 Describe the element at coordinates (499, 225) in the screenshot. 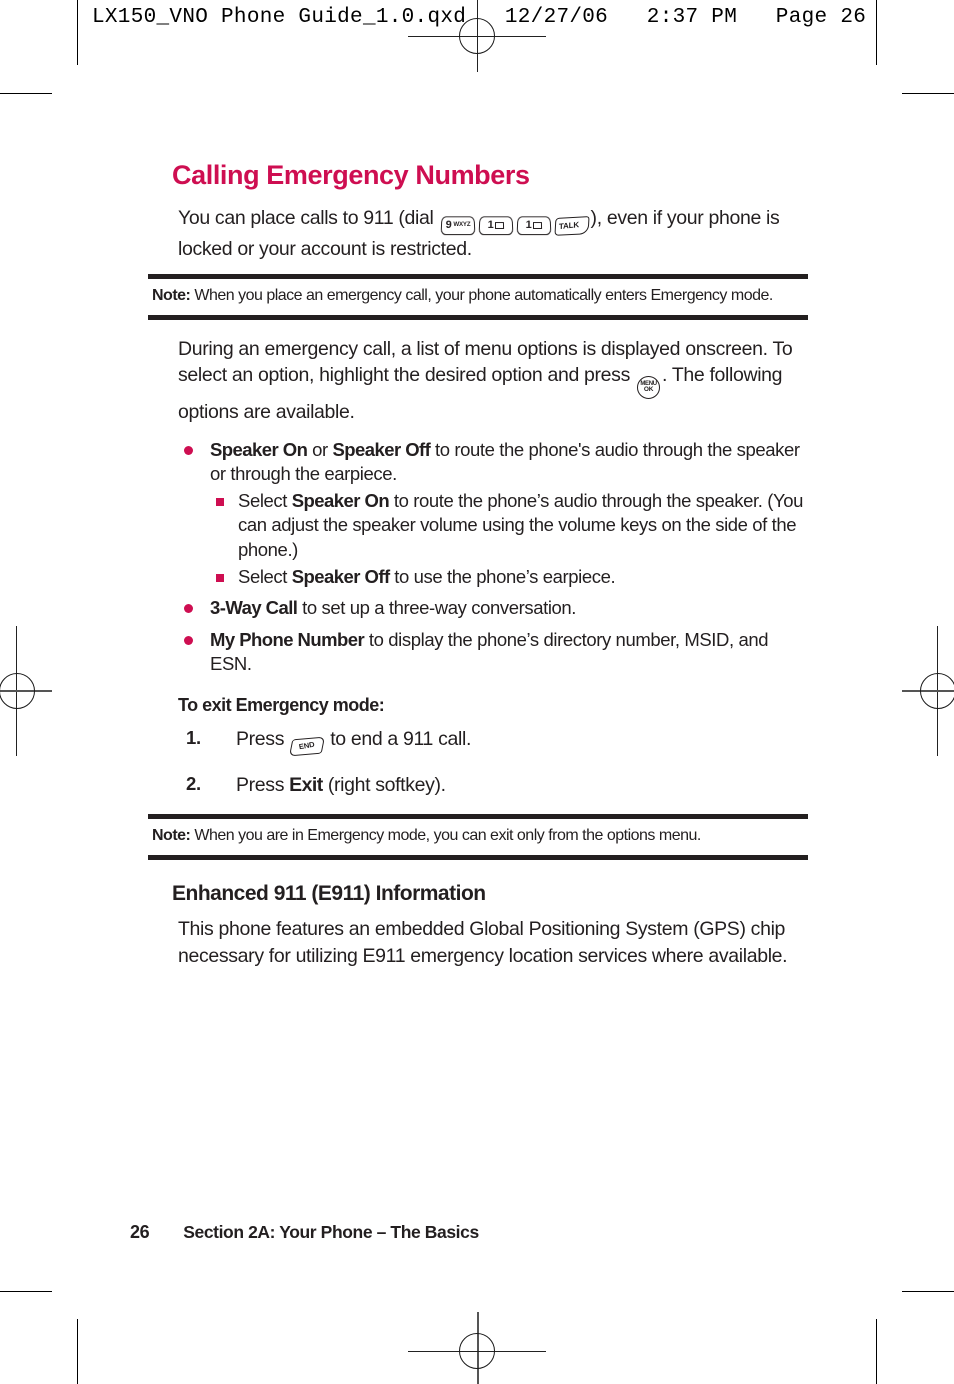

I see `envelope-icon-a` at that location.